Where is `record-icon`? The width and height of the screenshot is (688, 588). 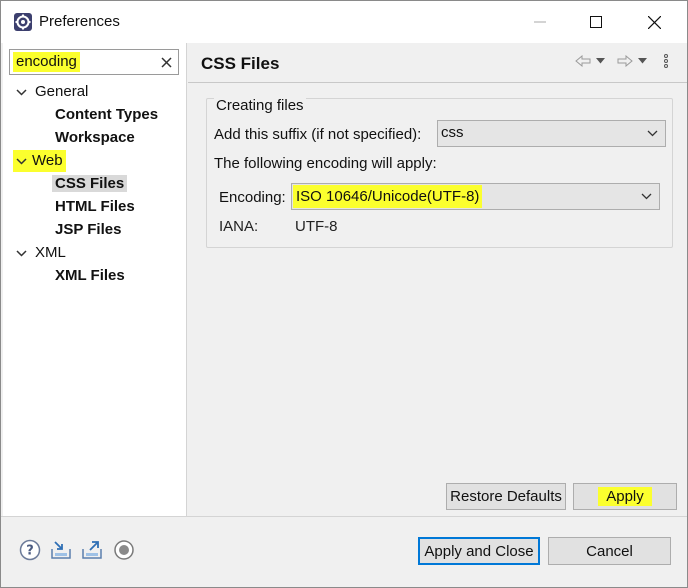 record-icon is located at coordinates (124, 550).